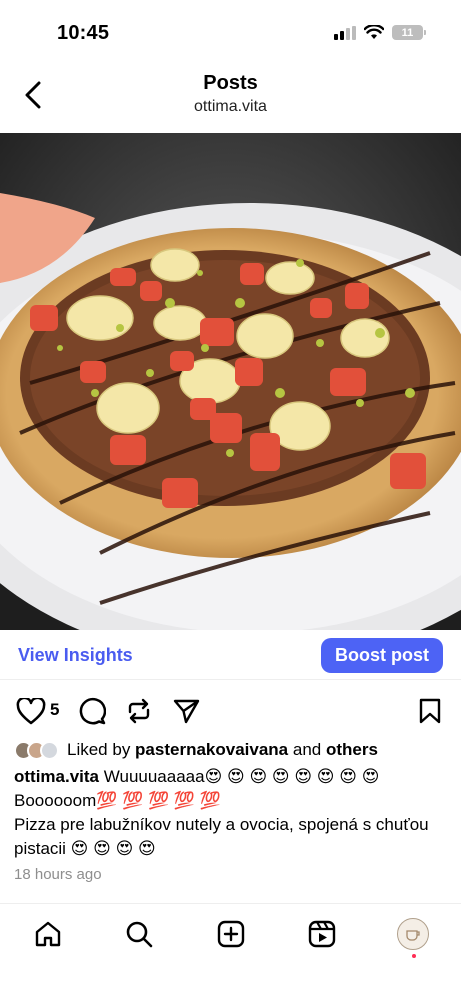 This screenshot has height=1000, width=461. I want to click on tab-profile, so click(413, 936).